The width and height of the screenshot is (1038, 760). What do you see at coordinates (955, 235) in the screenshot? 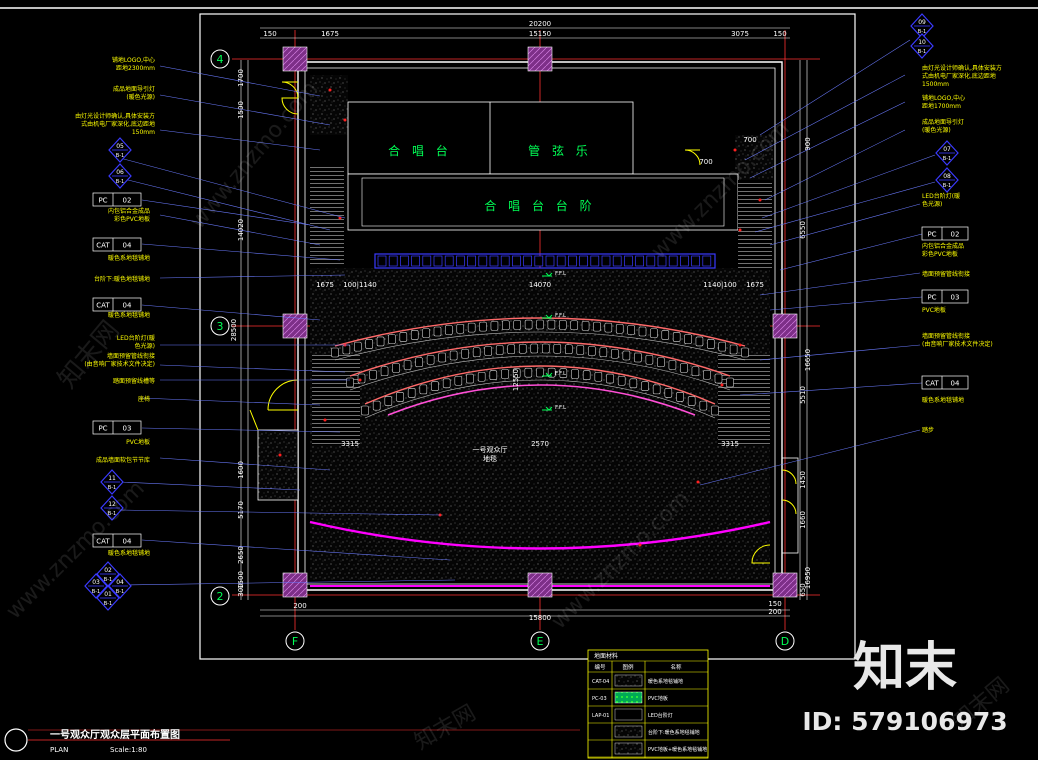
I see `svg-text: 02` at bounding box center [955, 235].